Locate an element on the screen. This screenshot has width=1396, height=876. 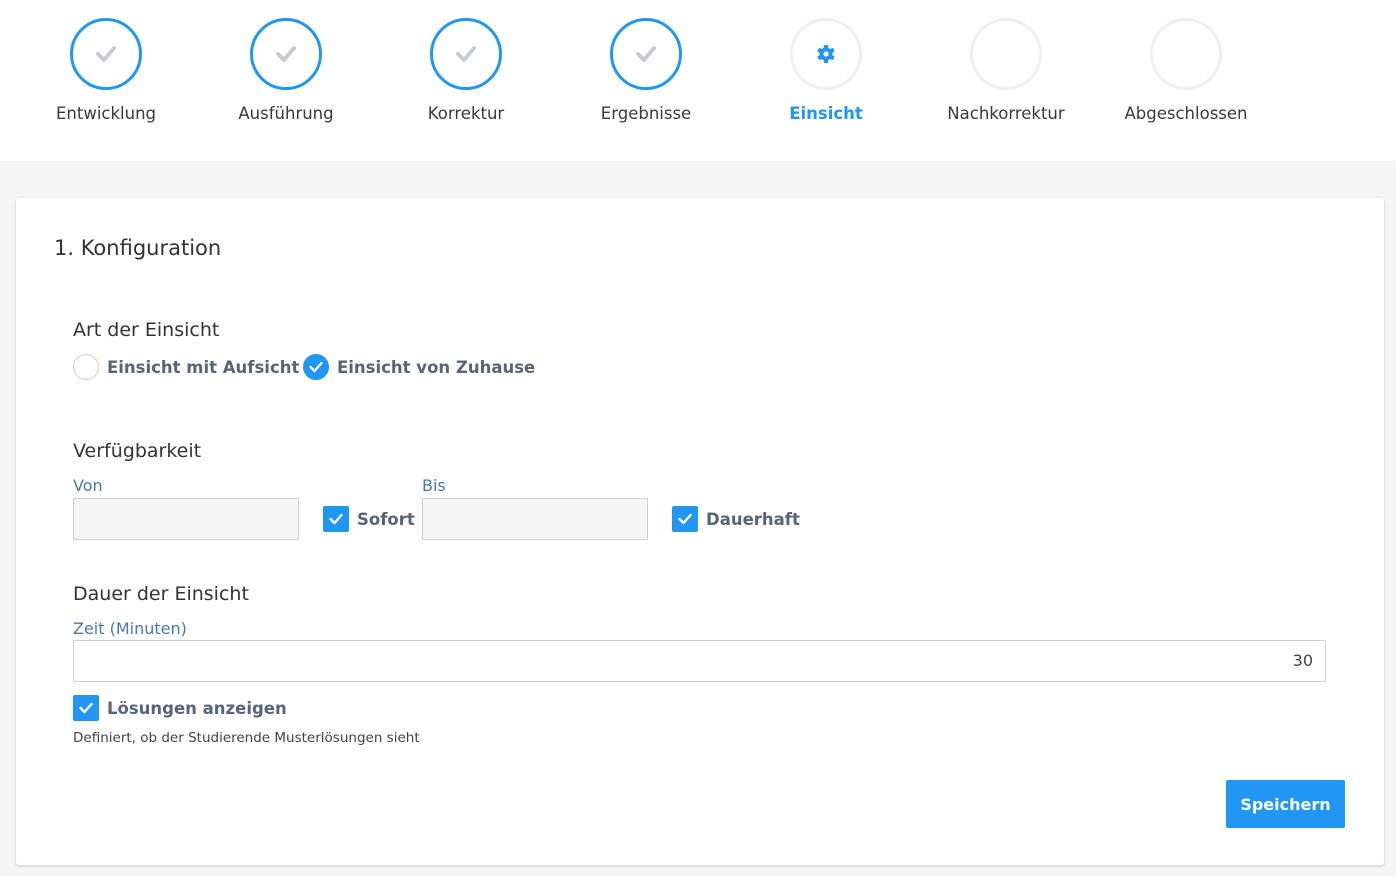
checkbox-label: Dauerhaft is located at coordinates (753, 519).